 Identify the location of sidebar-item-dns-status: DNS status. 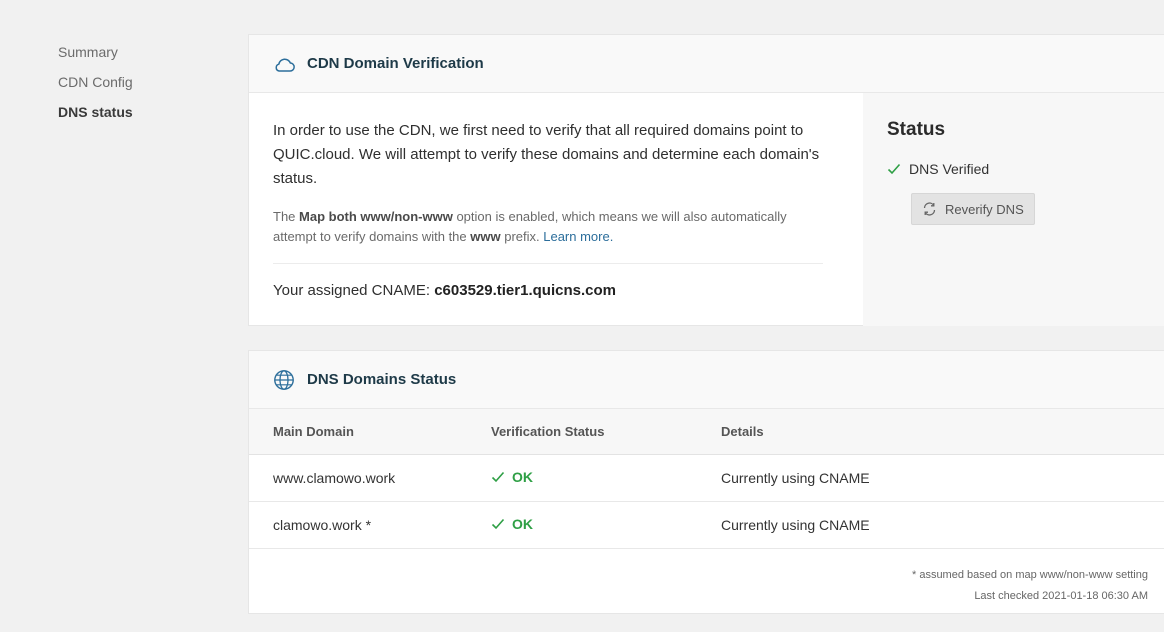
(143, 112).